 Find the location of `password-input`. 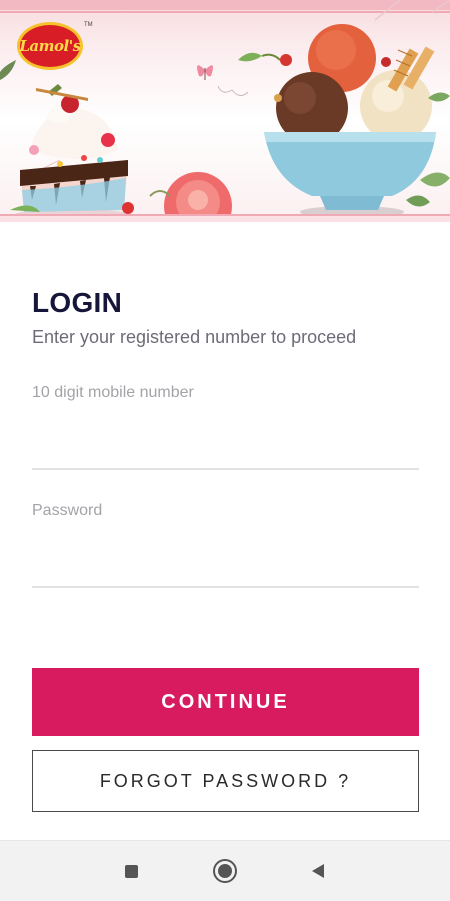

password-input is located at coordinates (225, 553).